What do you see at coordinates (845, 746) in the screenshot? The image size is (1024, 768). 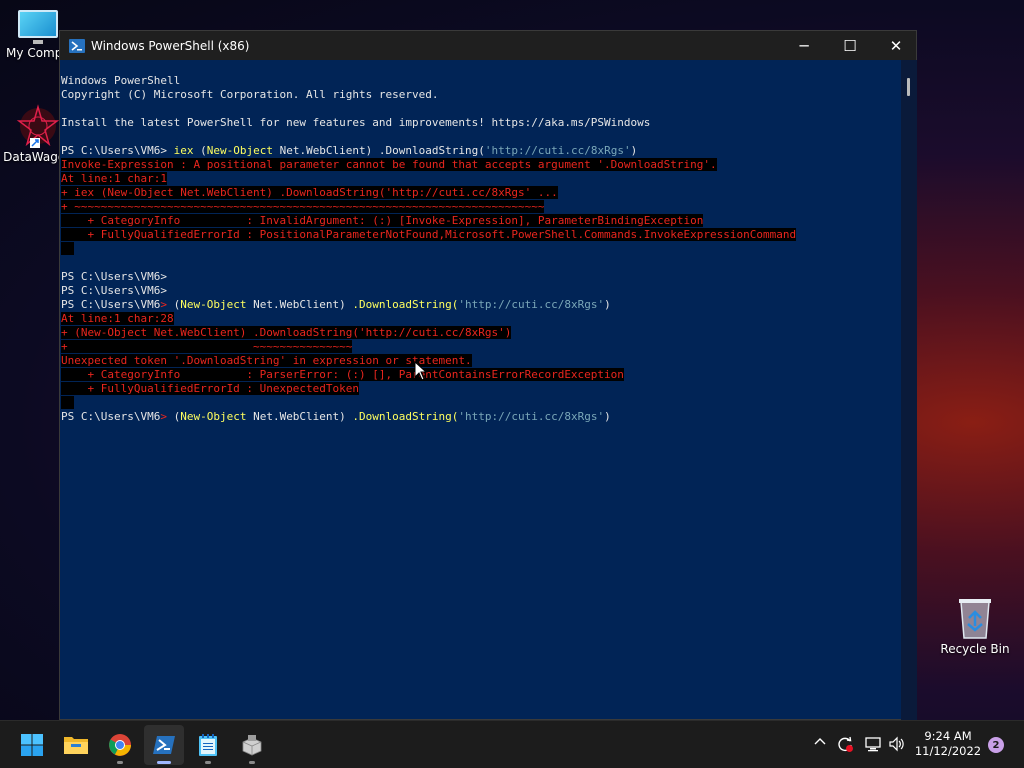 I see `sync-alert-icon` at bounding box center [845, 746].